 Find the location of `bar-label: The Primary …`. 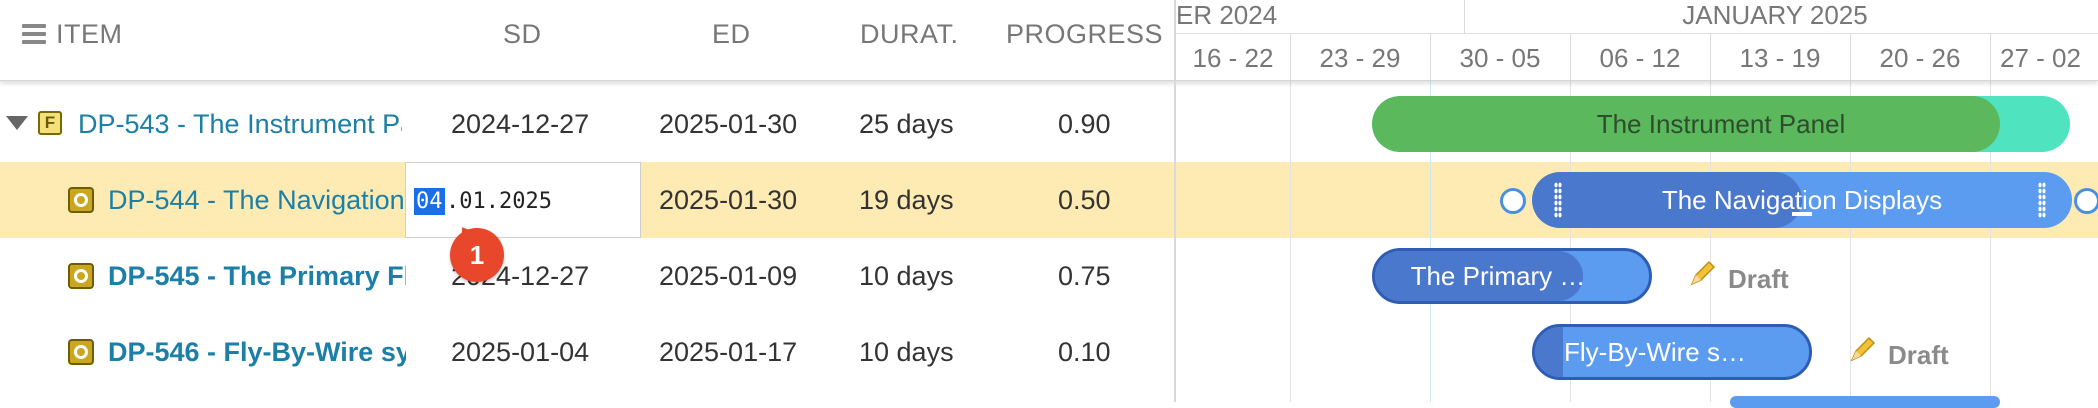

bar-label: The Primary … is located at coordinates (1498, 276).